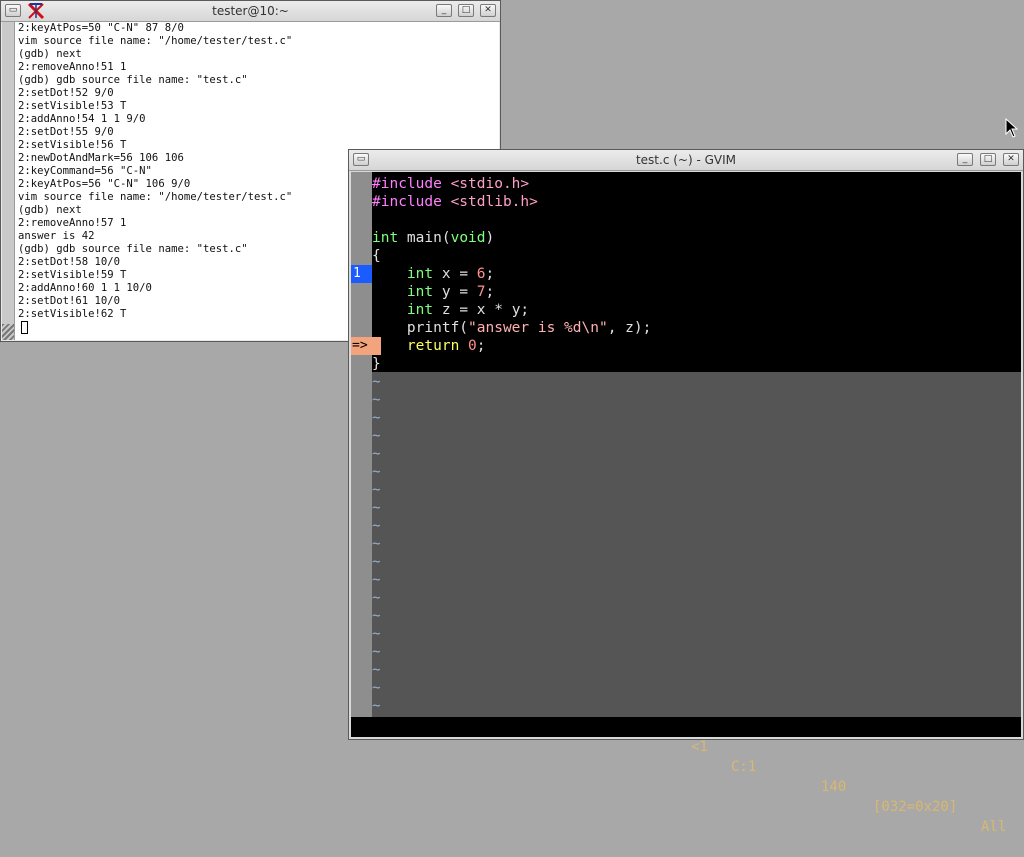 The height and width of the screenshot is (857, 1024). What do you see at coordinates (82, 119) in the screenshot?
I see `terminal-line: 2:addAnno!54 1 1 9/0` at bounding box center [82, 119].